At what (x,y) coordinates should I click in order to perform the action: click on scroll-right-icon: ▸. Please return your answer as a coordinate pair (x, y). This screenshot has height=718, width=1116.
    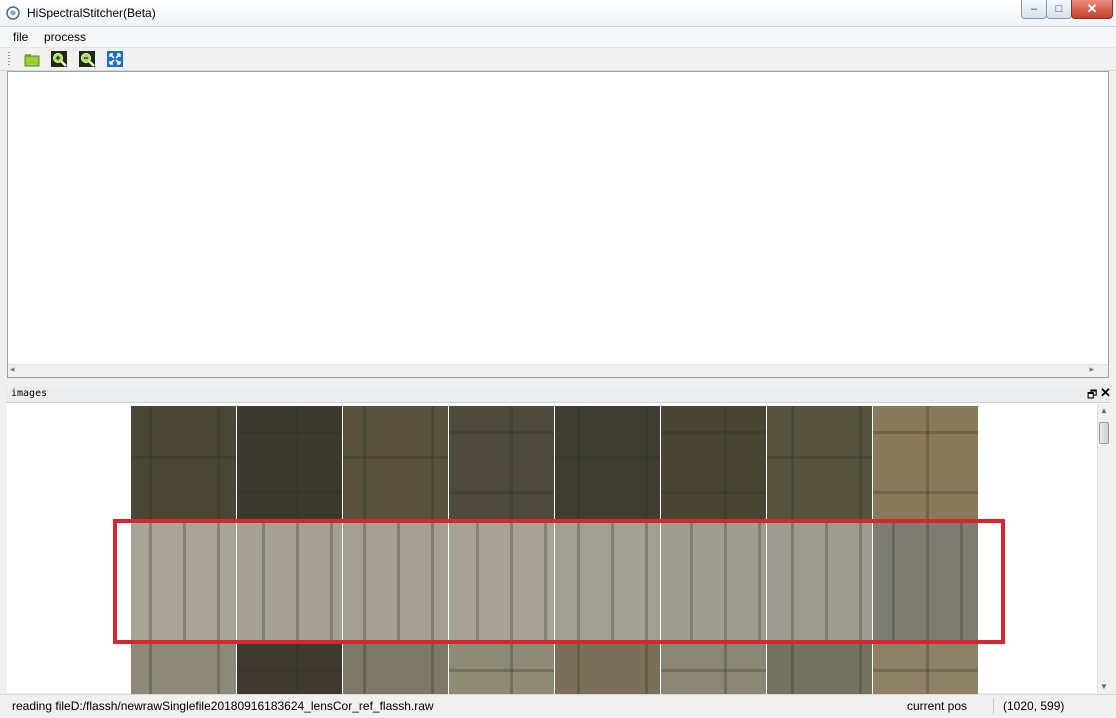
    Looking at the image, I should click on (1091, 369).